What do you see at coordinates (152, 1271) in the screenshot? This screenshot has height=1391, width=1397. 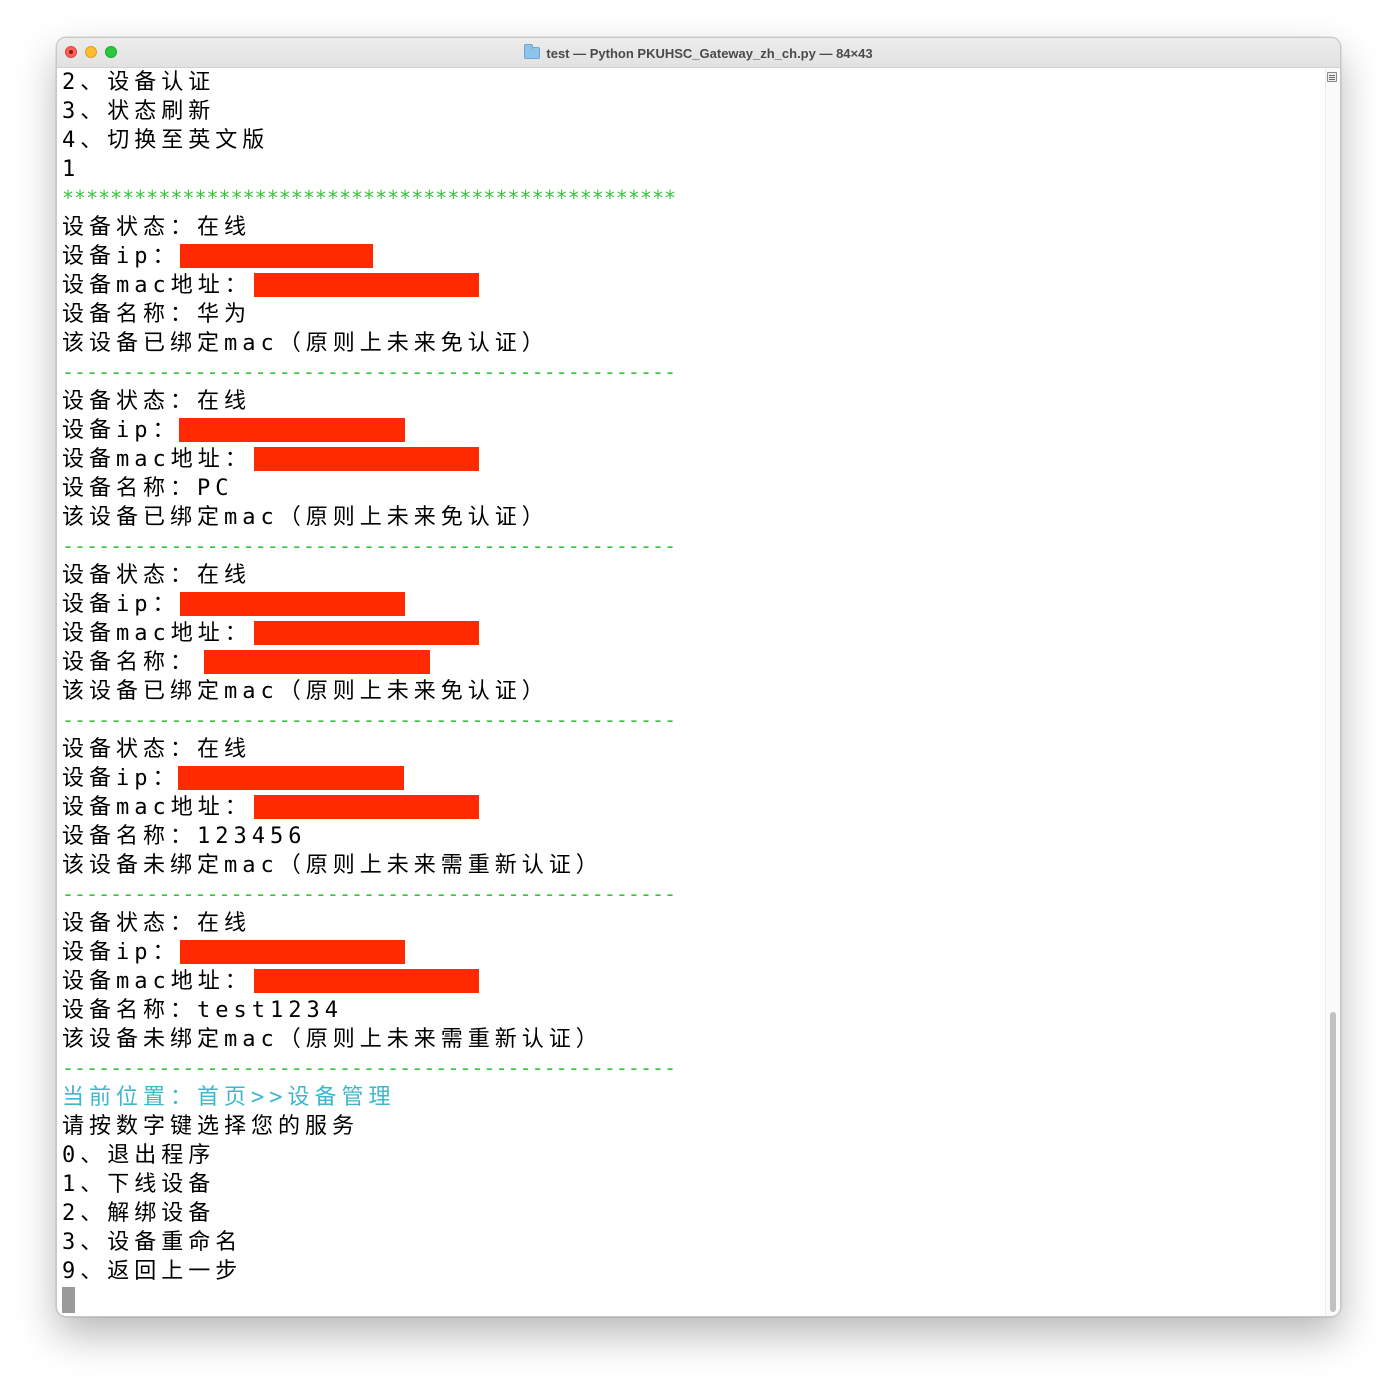 I see `terminal-line-text: 9、返回上一步` at bounding box center [152, 1271].